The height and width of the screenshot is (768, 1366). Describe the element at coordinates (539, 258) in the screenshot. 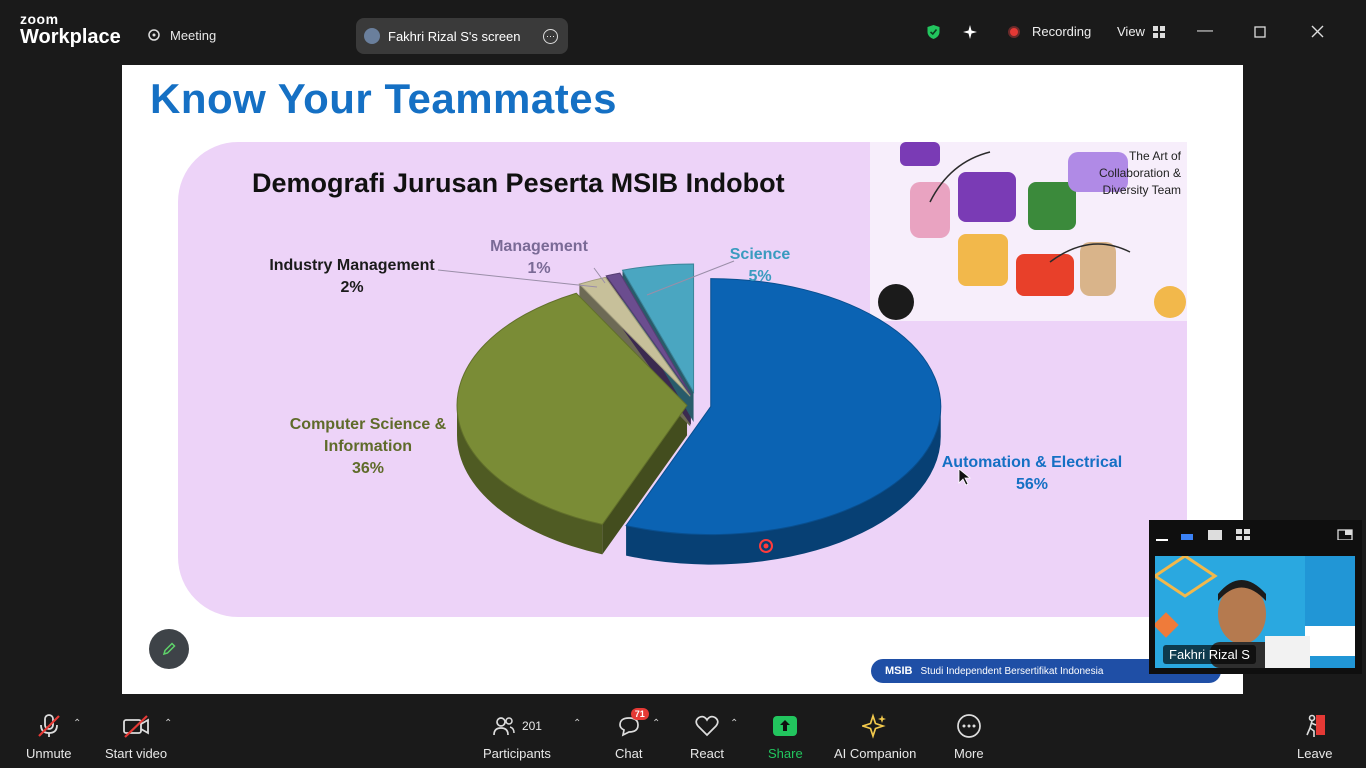

I see `label-management: Management 1%` at that location.